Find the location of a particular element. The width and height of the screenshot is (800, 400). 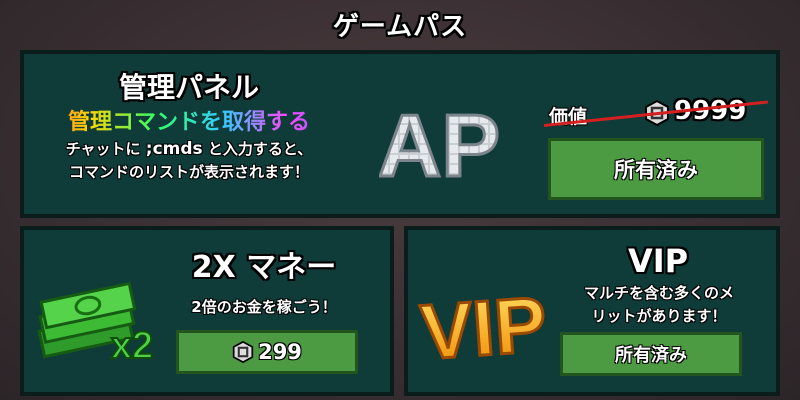

money-pass-description: 2倍のお金を稼ごう！ is located at coordinates (264, 307).